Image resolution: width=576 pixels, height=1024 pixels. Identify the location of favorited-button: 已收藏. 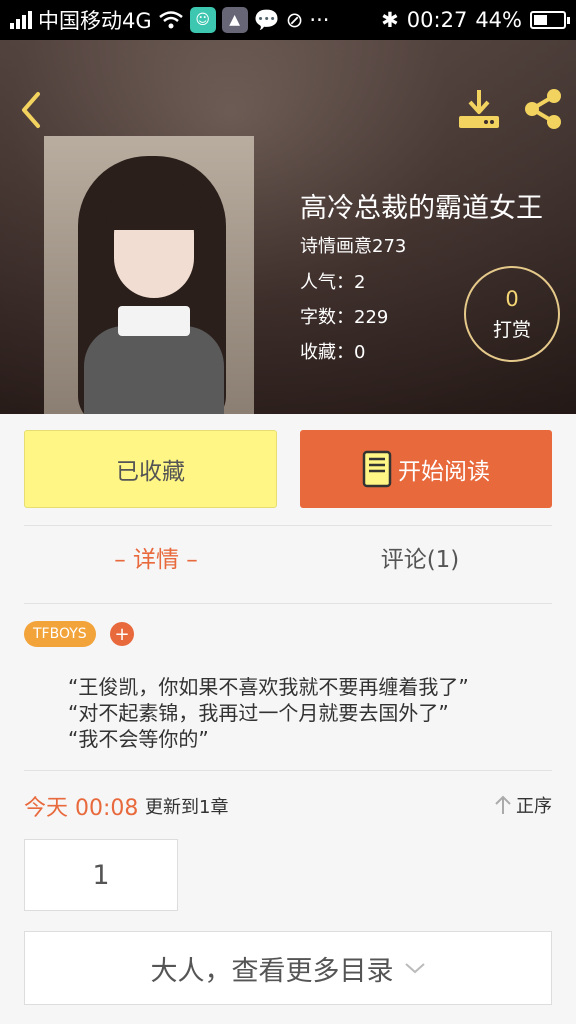
(150, 469).